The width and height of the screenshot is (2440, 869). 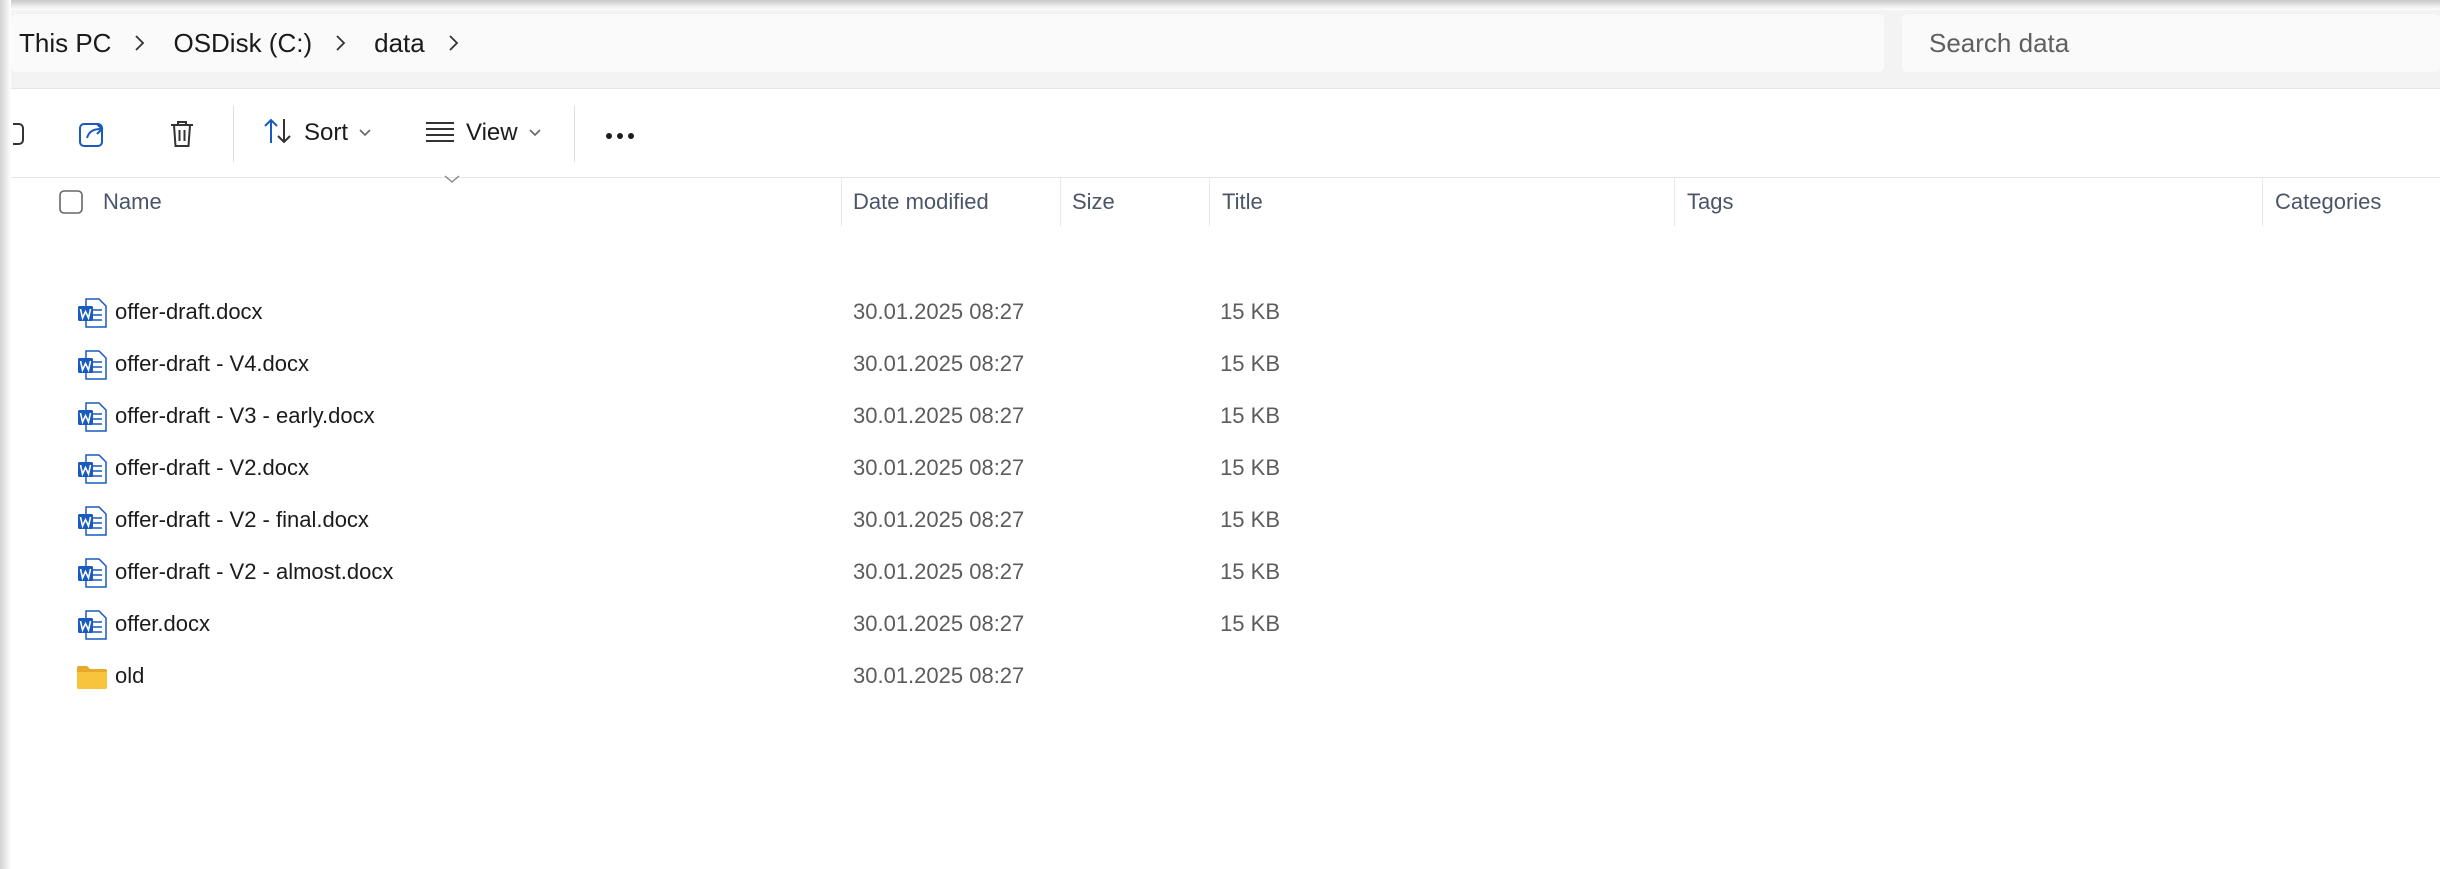 What do you see at coordinates (492, 132) in the screenshot?
I see `view-label: View` at bounding box center [492, 132].